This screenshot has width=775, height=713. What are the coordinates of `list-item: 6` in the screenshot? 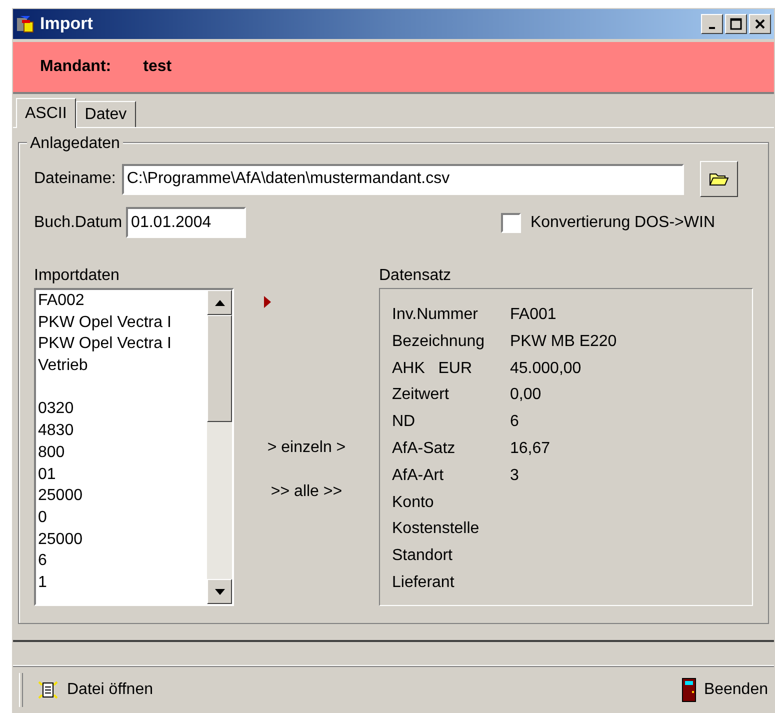 It's located at (122, 561).